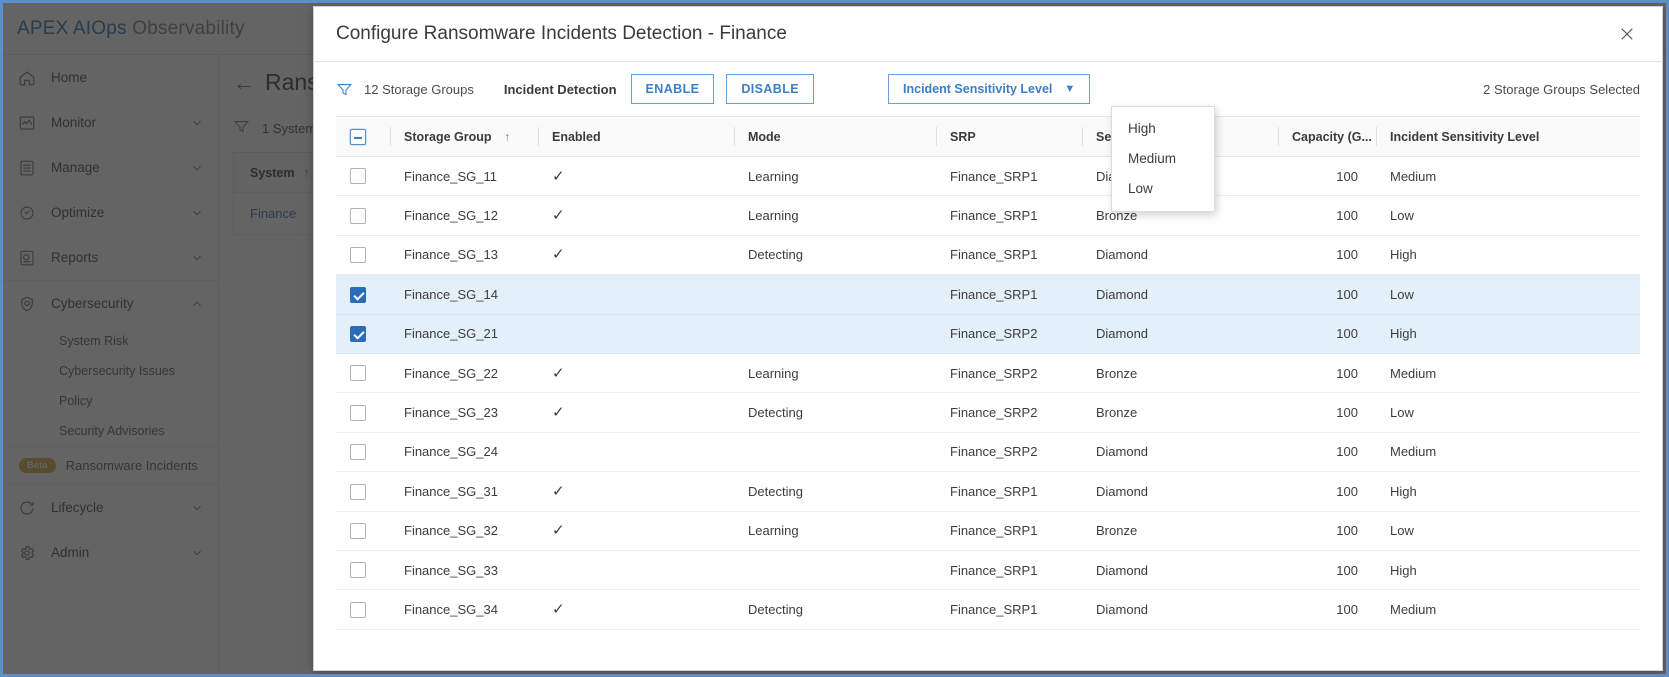 The image size is (1669, 677). What do you see at coordinates (1009, 334) in the screenshot?
I see `cell-srp: Finance_SRP2` at bounding box center [1009, 334].